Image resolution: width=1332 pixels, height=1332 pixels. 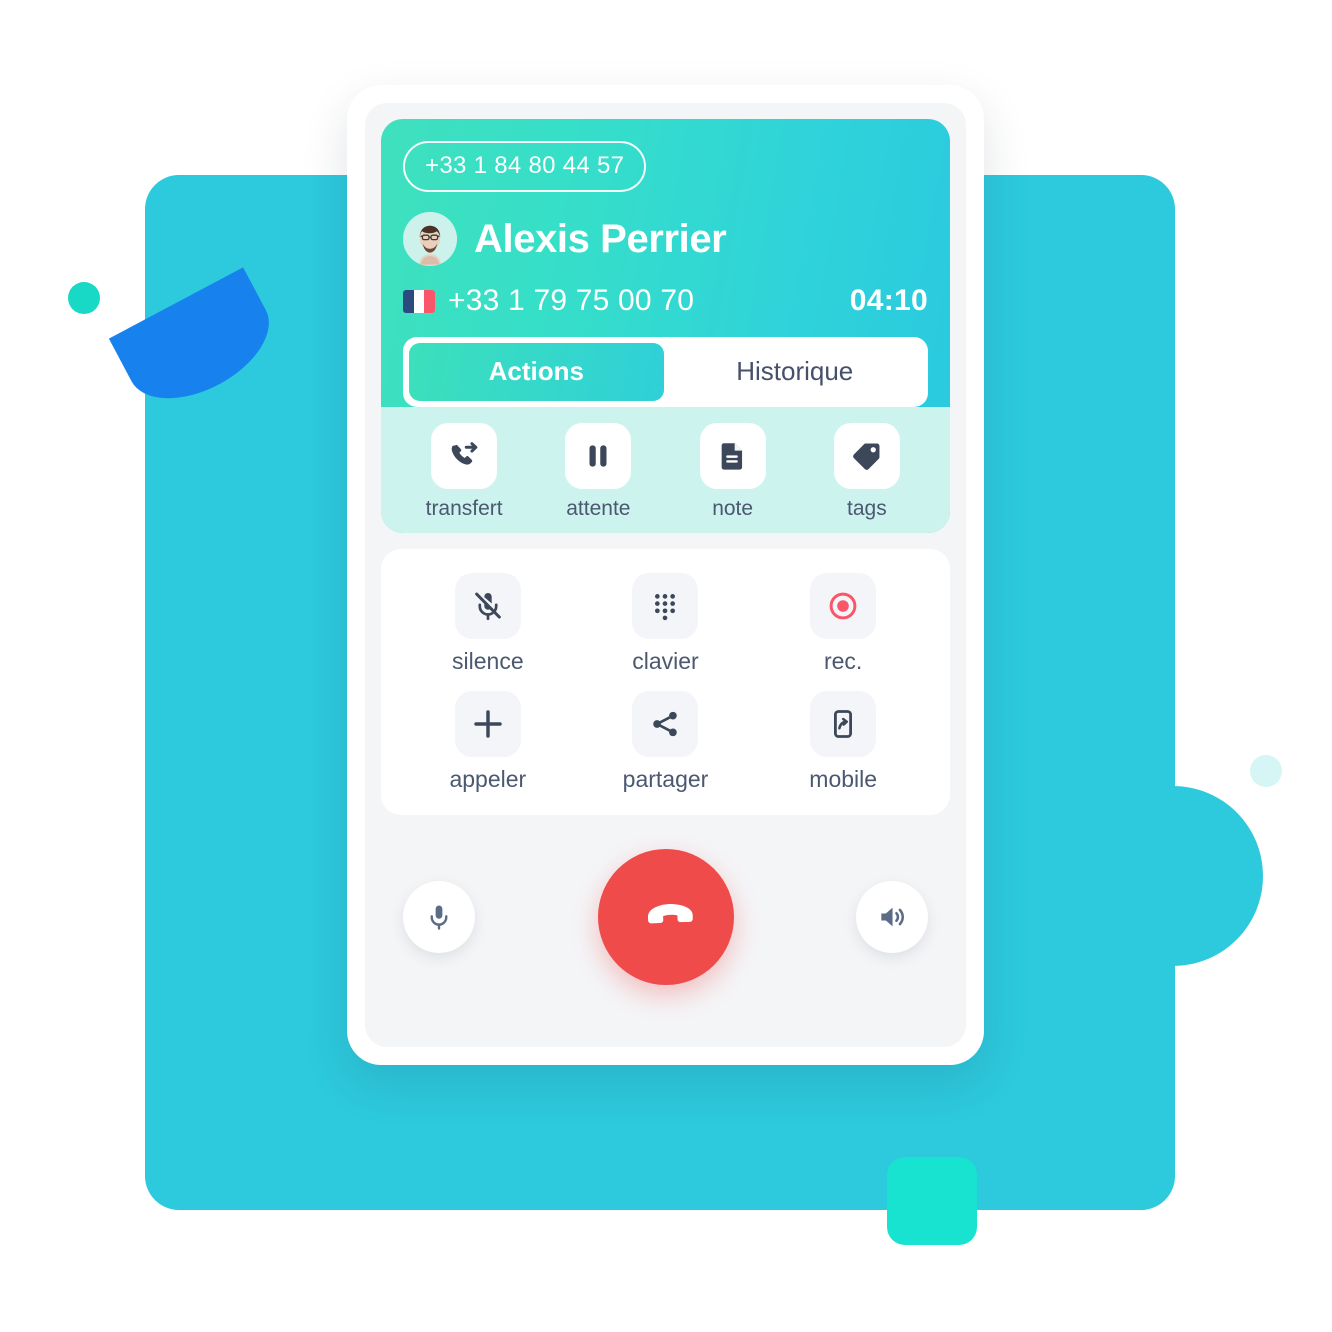 I want to click on caller-row: Alexis Perrier, so click(x=665, y=239).